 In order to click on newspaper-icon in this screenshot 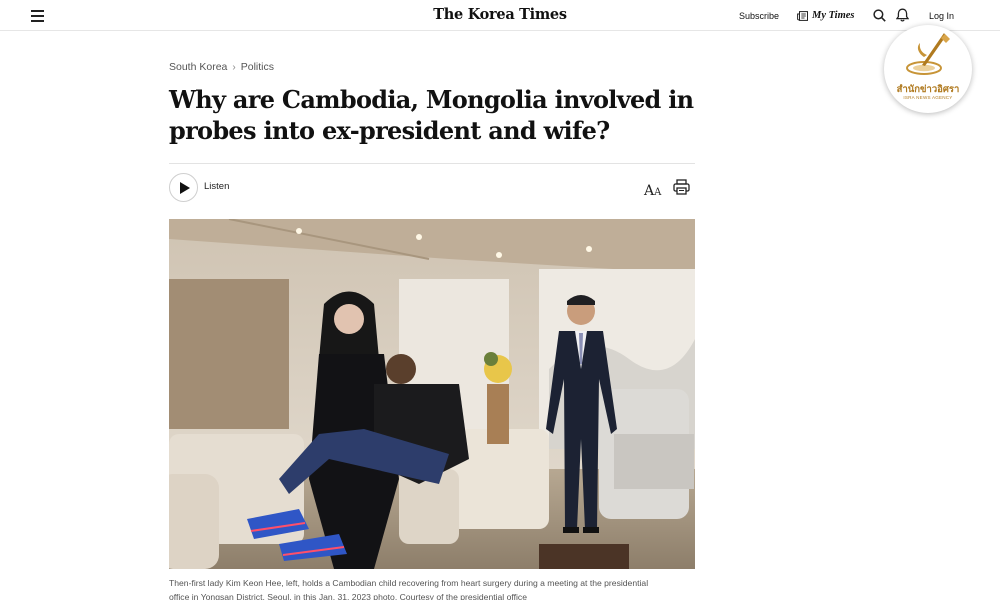, I will do `click(802, 15)`.